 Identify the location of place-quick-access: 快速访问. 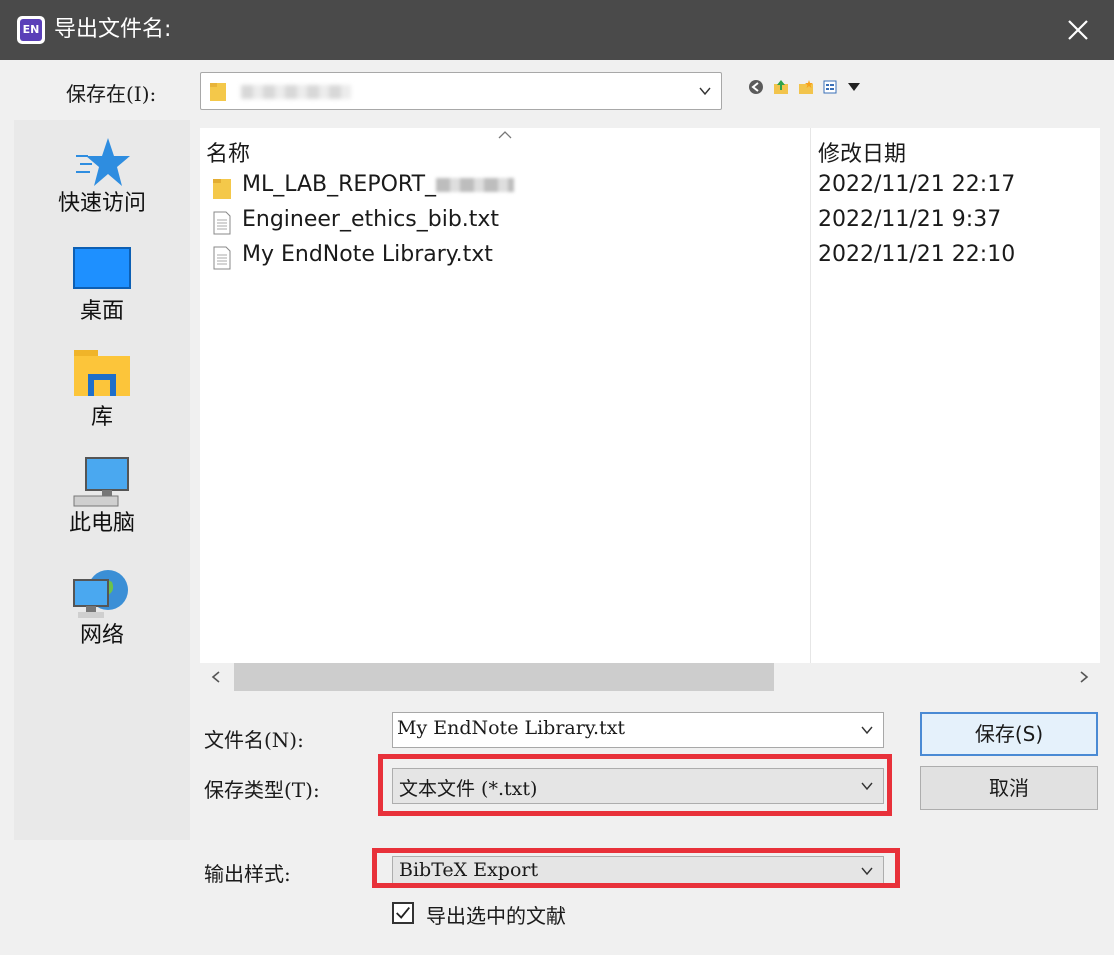
(102, 176).